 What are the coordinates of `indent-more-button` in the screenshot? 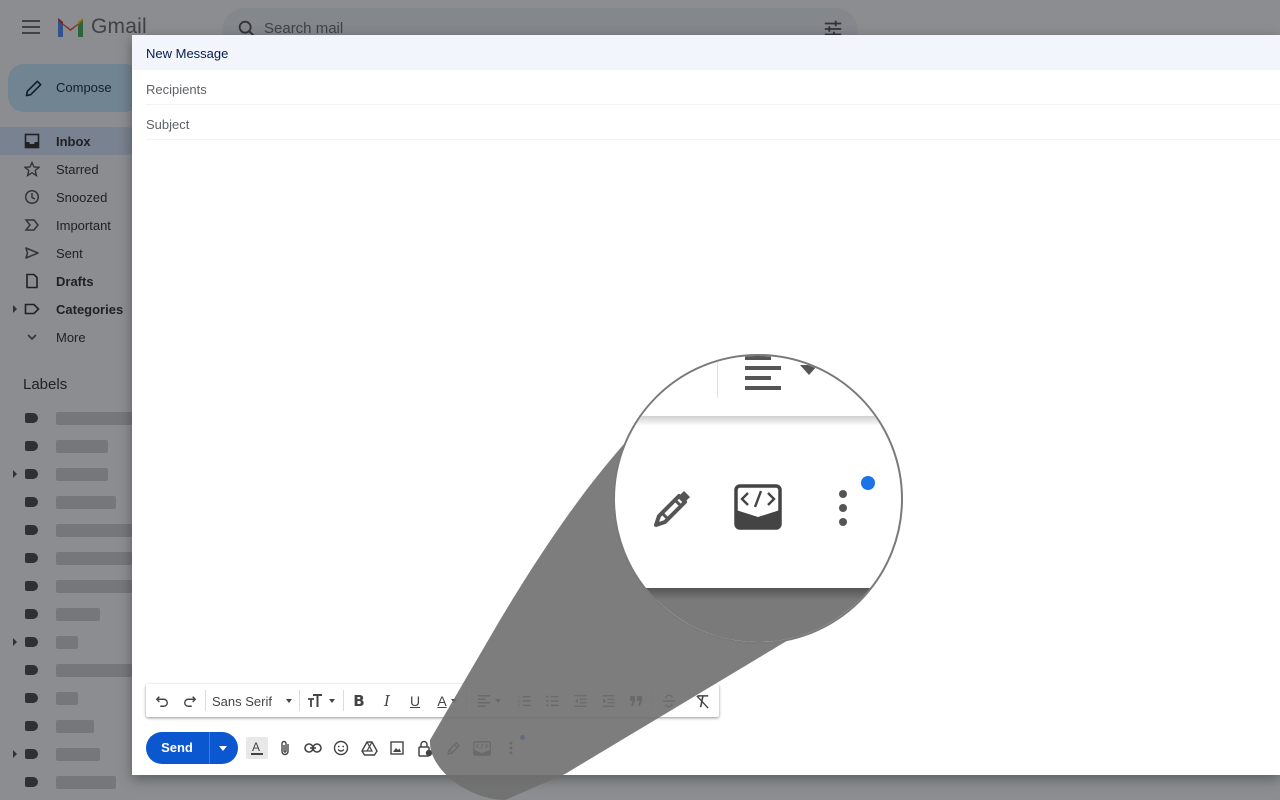 It's located at (608, 701).